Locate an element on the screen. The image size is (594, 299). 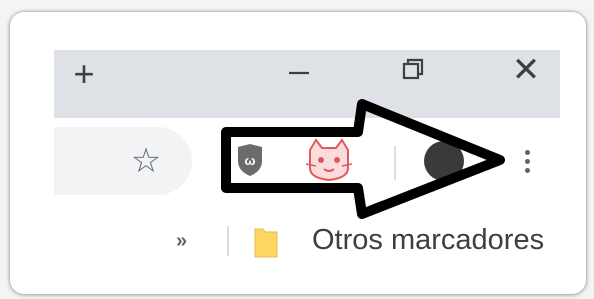
chrome-menu-button is located at coordinates (527, 163).